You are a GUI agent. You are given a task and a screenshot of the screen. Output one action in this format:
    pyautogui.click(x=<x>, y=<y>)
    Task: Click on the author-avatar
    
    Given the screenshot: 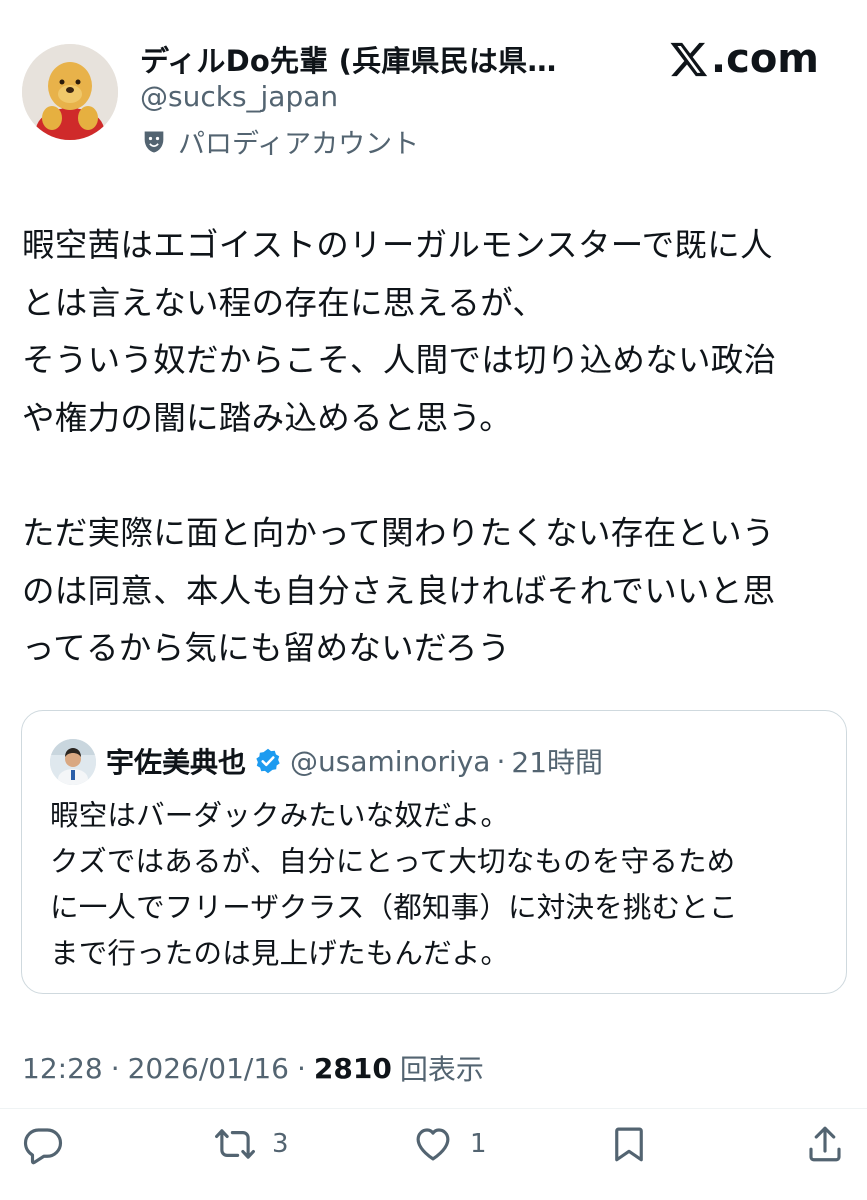 What is the action you would take?
    pyautogui.click(x=70, y=92)
    